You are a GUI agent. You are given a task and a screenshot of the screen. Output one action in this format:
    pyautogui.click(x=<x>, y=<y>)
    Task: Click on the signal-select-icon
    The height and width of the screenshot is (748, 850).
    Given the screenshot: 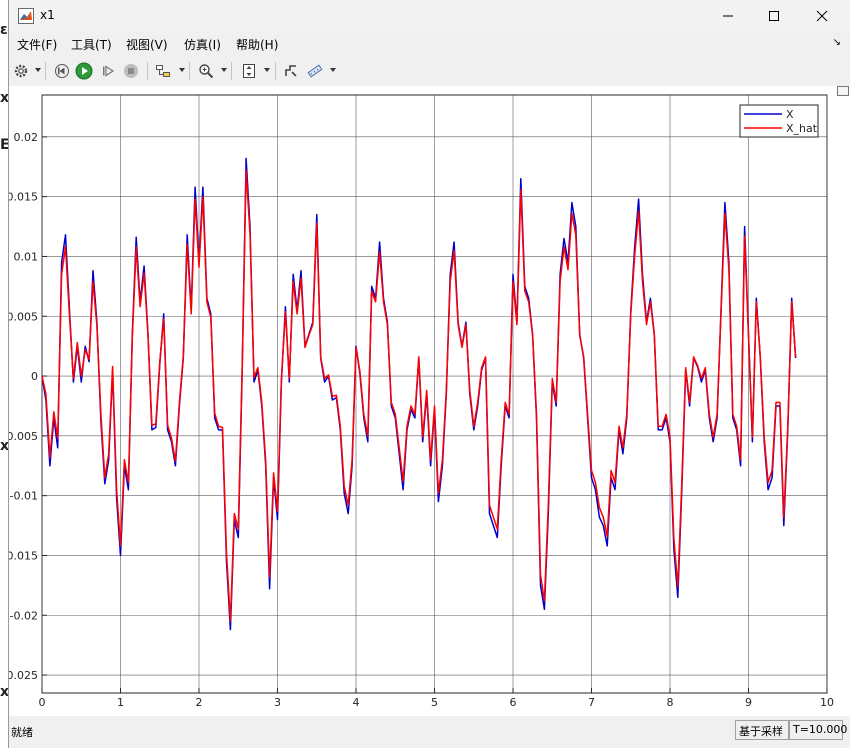 What is the action you would take?
    pyautogui.click(x=163, y=71)
    